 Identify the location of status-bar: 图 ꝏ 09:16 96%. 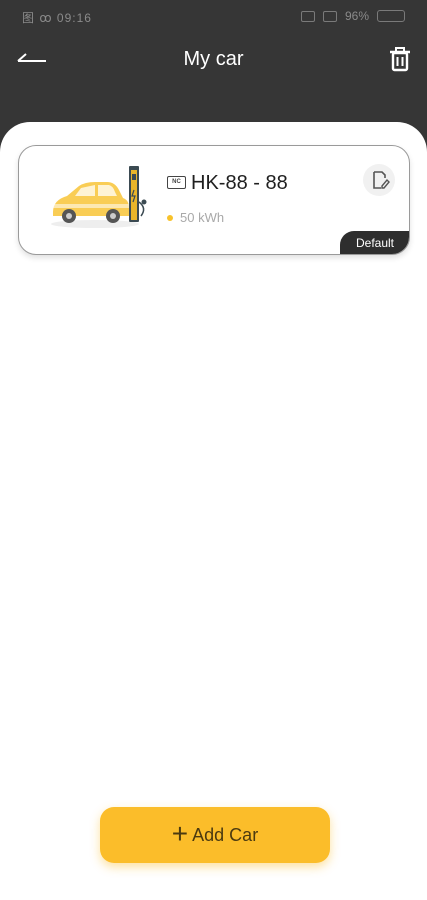
(213, 17).